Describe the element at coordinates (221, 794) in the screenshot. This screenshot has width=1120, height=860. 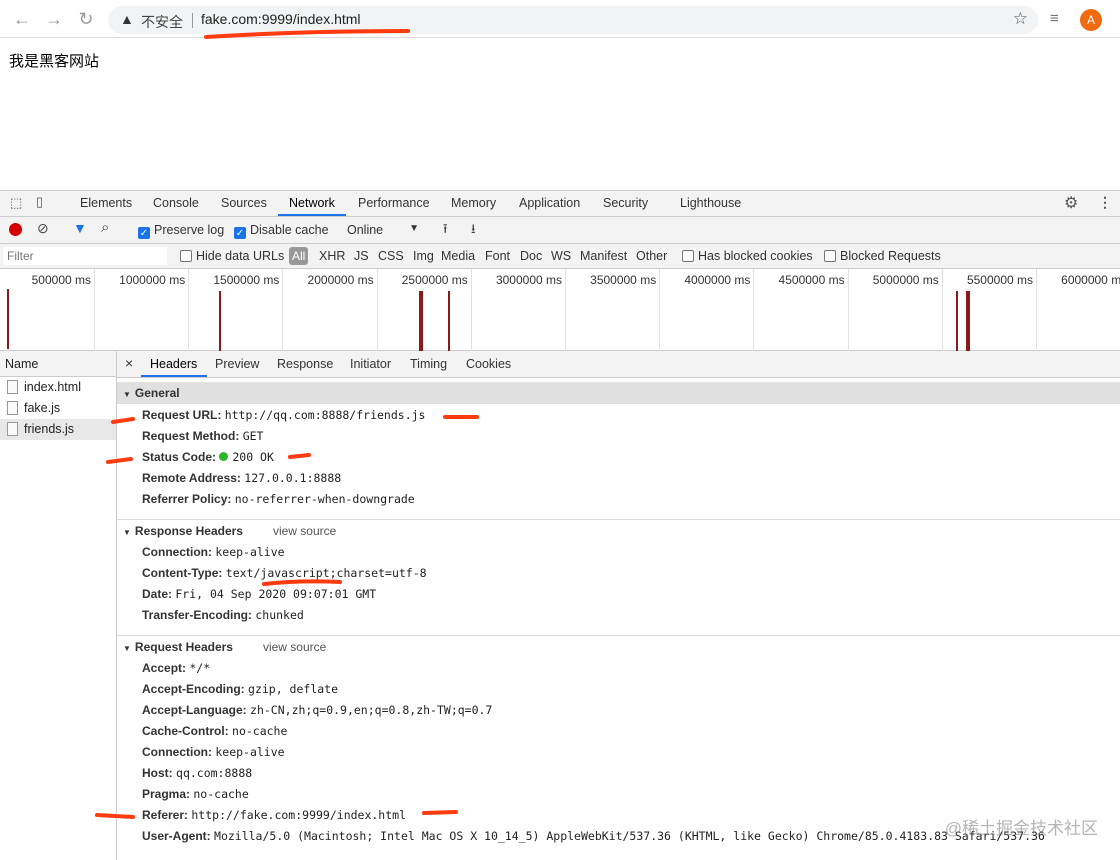
I see `header-value: no-cache` at that location.